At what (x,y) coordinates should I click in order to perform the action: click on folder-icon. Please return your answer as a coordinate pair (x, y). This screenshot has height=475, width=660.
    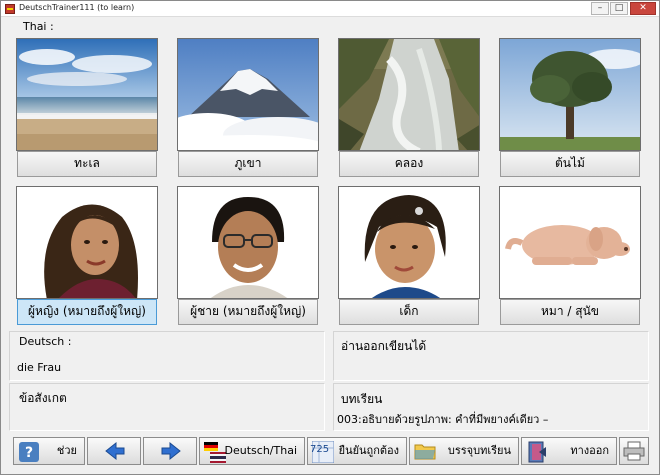
    Looking at the image, I should click on (425, 451).